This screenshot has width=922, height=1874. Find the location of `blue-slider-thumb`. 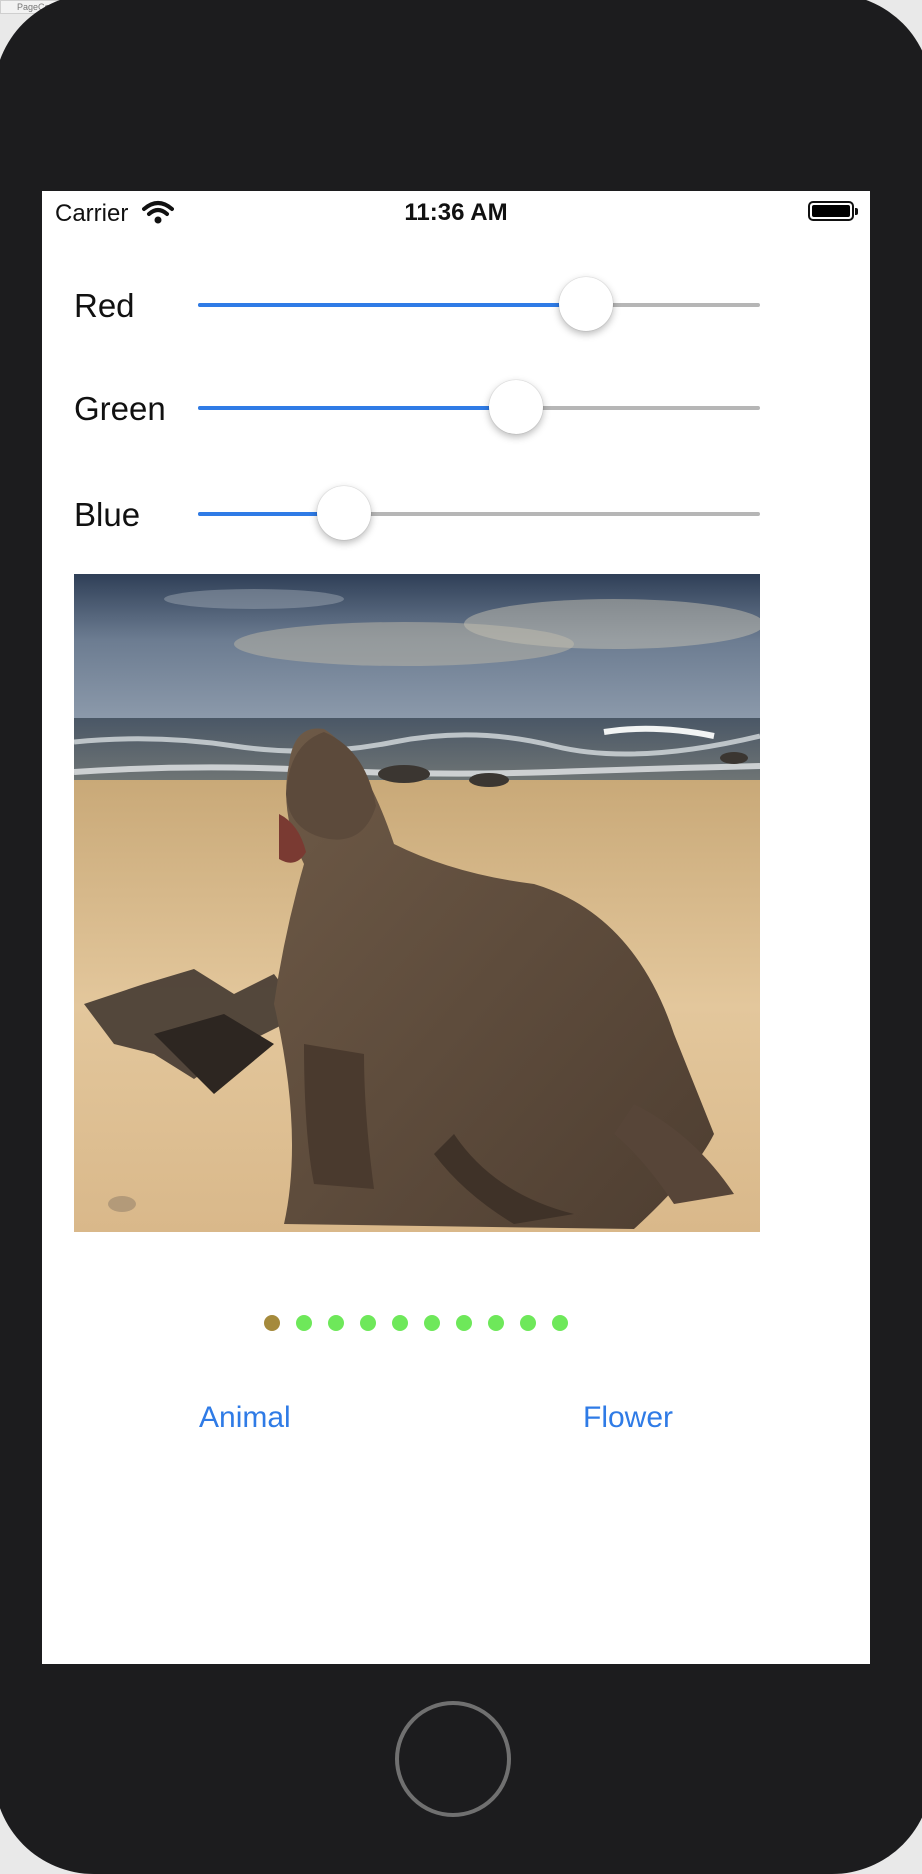

blue-slider-thumb is located at coordinates (344, 513).